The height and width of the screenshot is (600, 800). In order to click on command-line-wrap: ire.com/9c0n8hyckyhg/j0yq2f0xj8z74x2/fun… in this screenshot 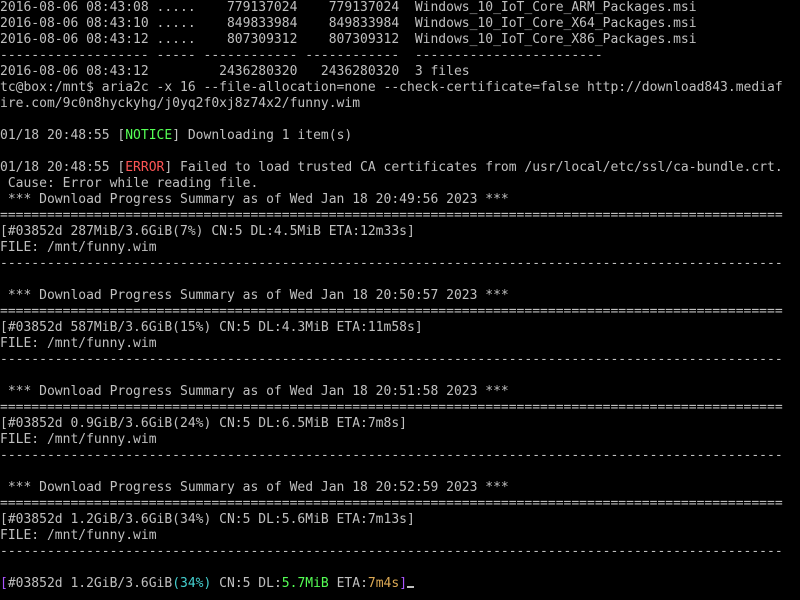, I will do `click(180, 103)`.